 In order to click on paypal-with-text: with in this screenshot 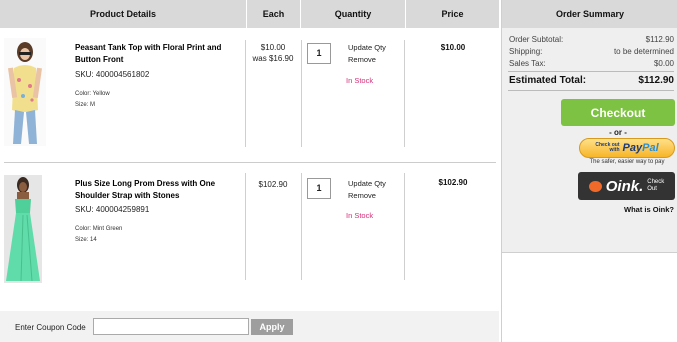, I will do `click(614, 150)`.